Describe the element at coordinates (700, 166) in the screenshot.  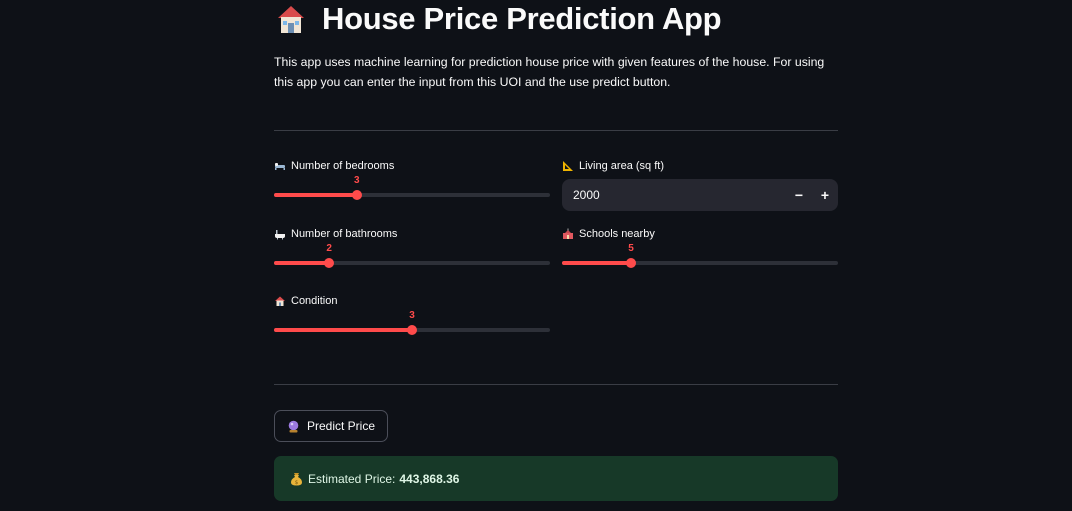
I see `living-area-label: Living area (sq ft)` at that location.